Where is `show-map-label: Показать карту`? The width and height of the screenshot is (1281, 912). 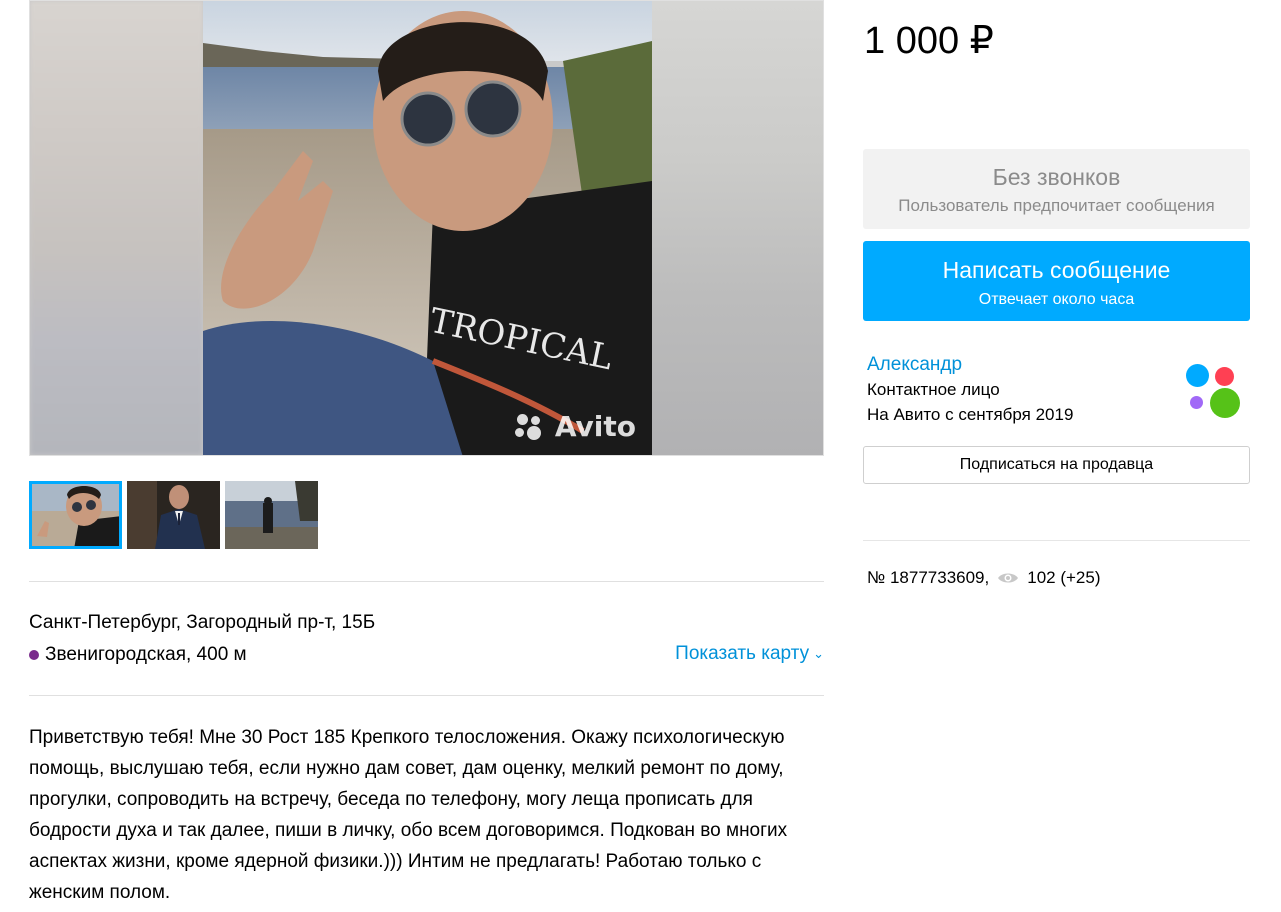
show-map-label: Показать карту is located at coordinates (742, 653).